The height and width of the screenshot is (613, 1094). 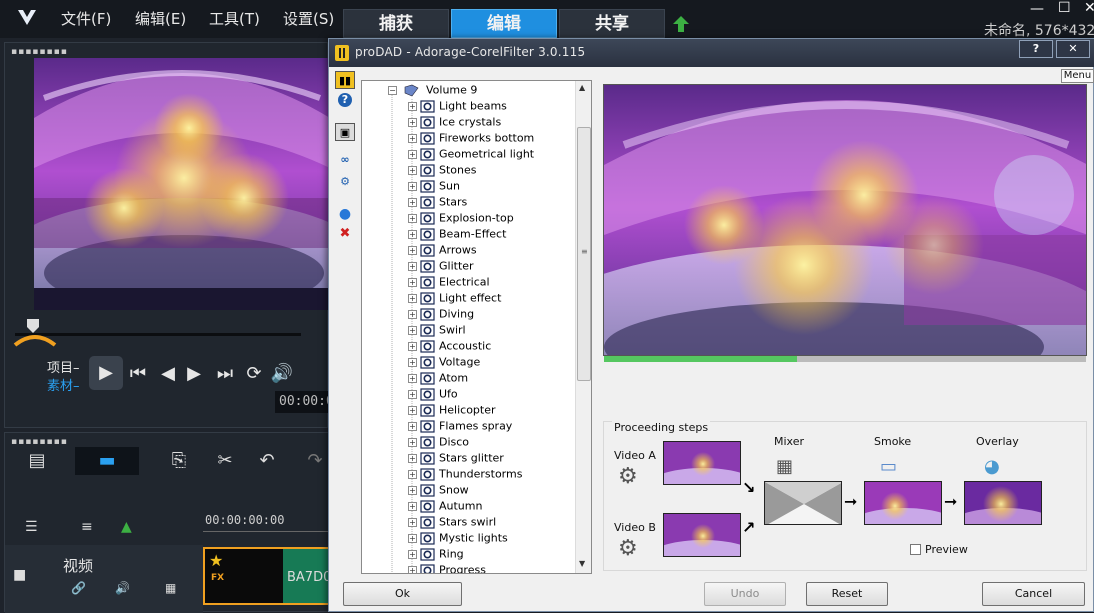 What do you see at coordinates (179, 461) in the screenshot?
I see `import-icon: ⎘` at bounding box center [179, 461].